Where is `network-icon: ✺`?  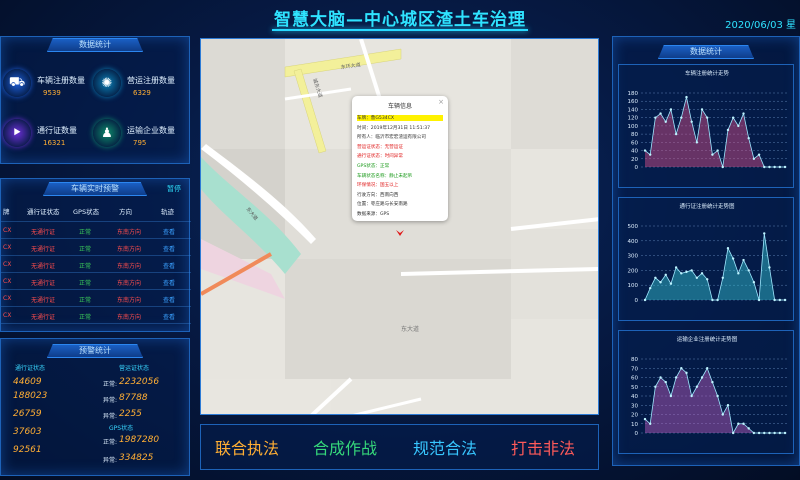
network-icon: ✺ is located at coordinates (107, 83).